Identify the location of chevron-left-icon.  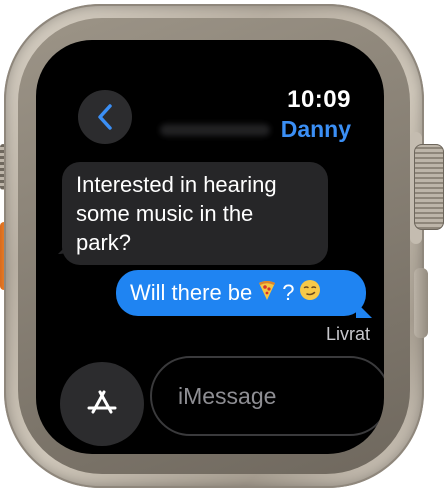
(105, 117).